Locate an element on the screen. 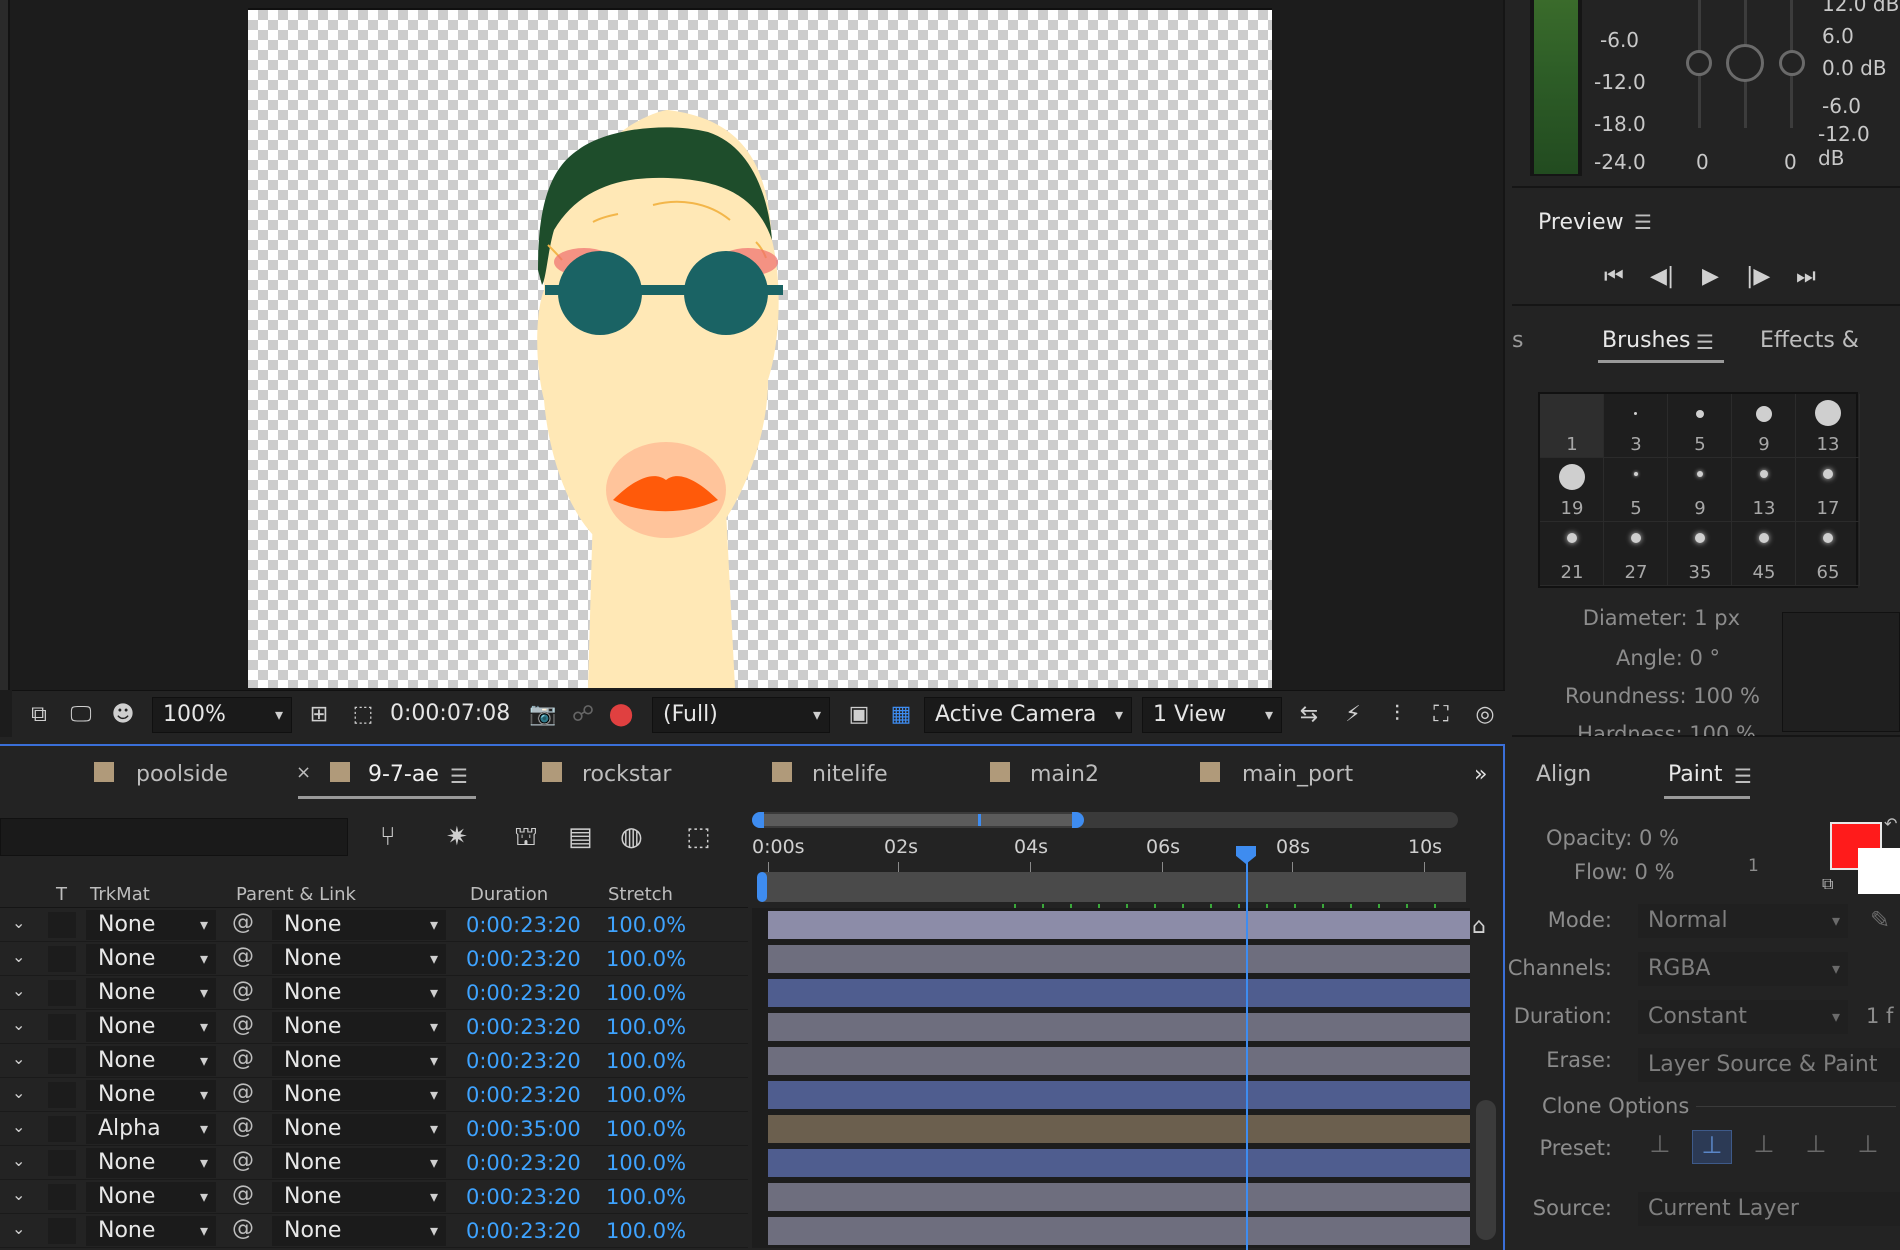  brush-tip: 21 is located at coordinates (1572, 554).